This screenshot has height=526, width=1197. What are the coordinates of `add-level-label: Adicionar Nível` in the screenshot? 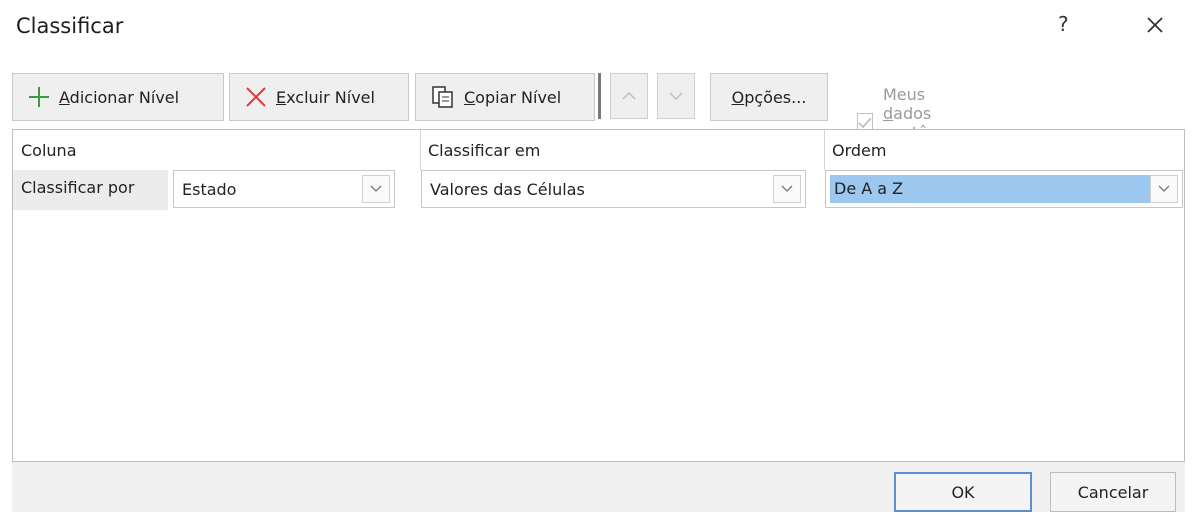 It's located at (119, 97).